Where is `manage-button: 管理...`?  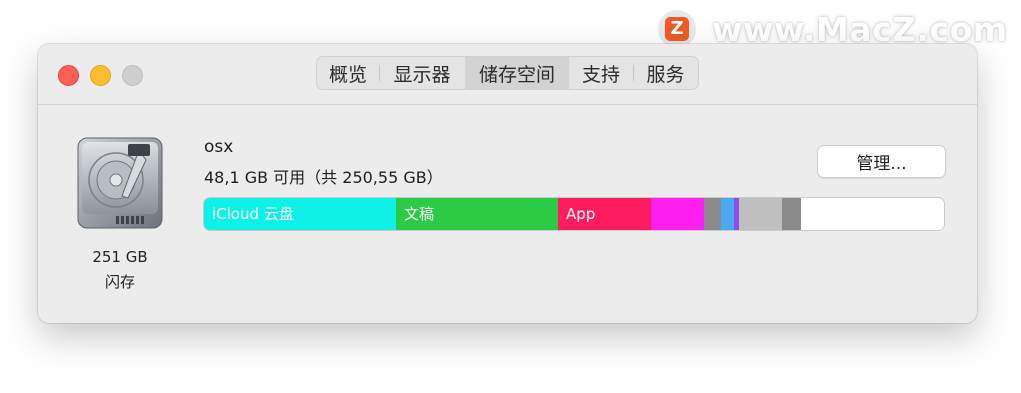
manage-button: 管理... is located at coordinates (881, 161).